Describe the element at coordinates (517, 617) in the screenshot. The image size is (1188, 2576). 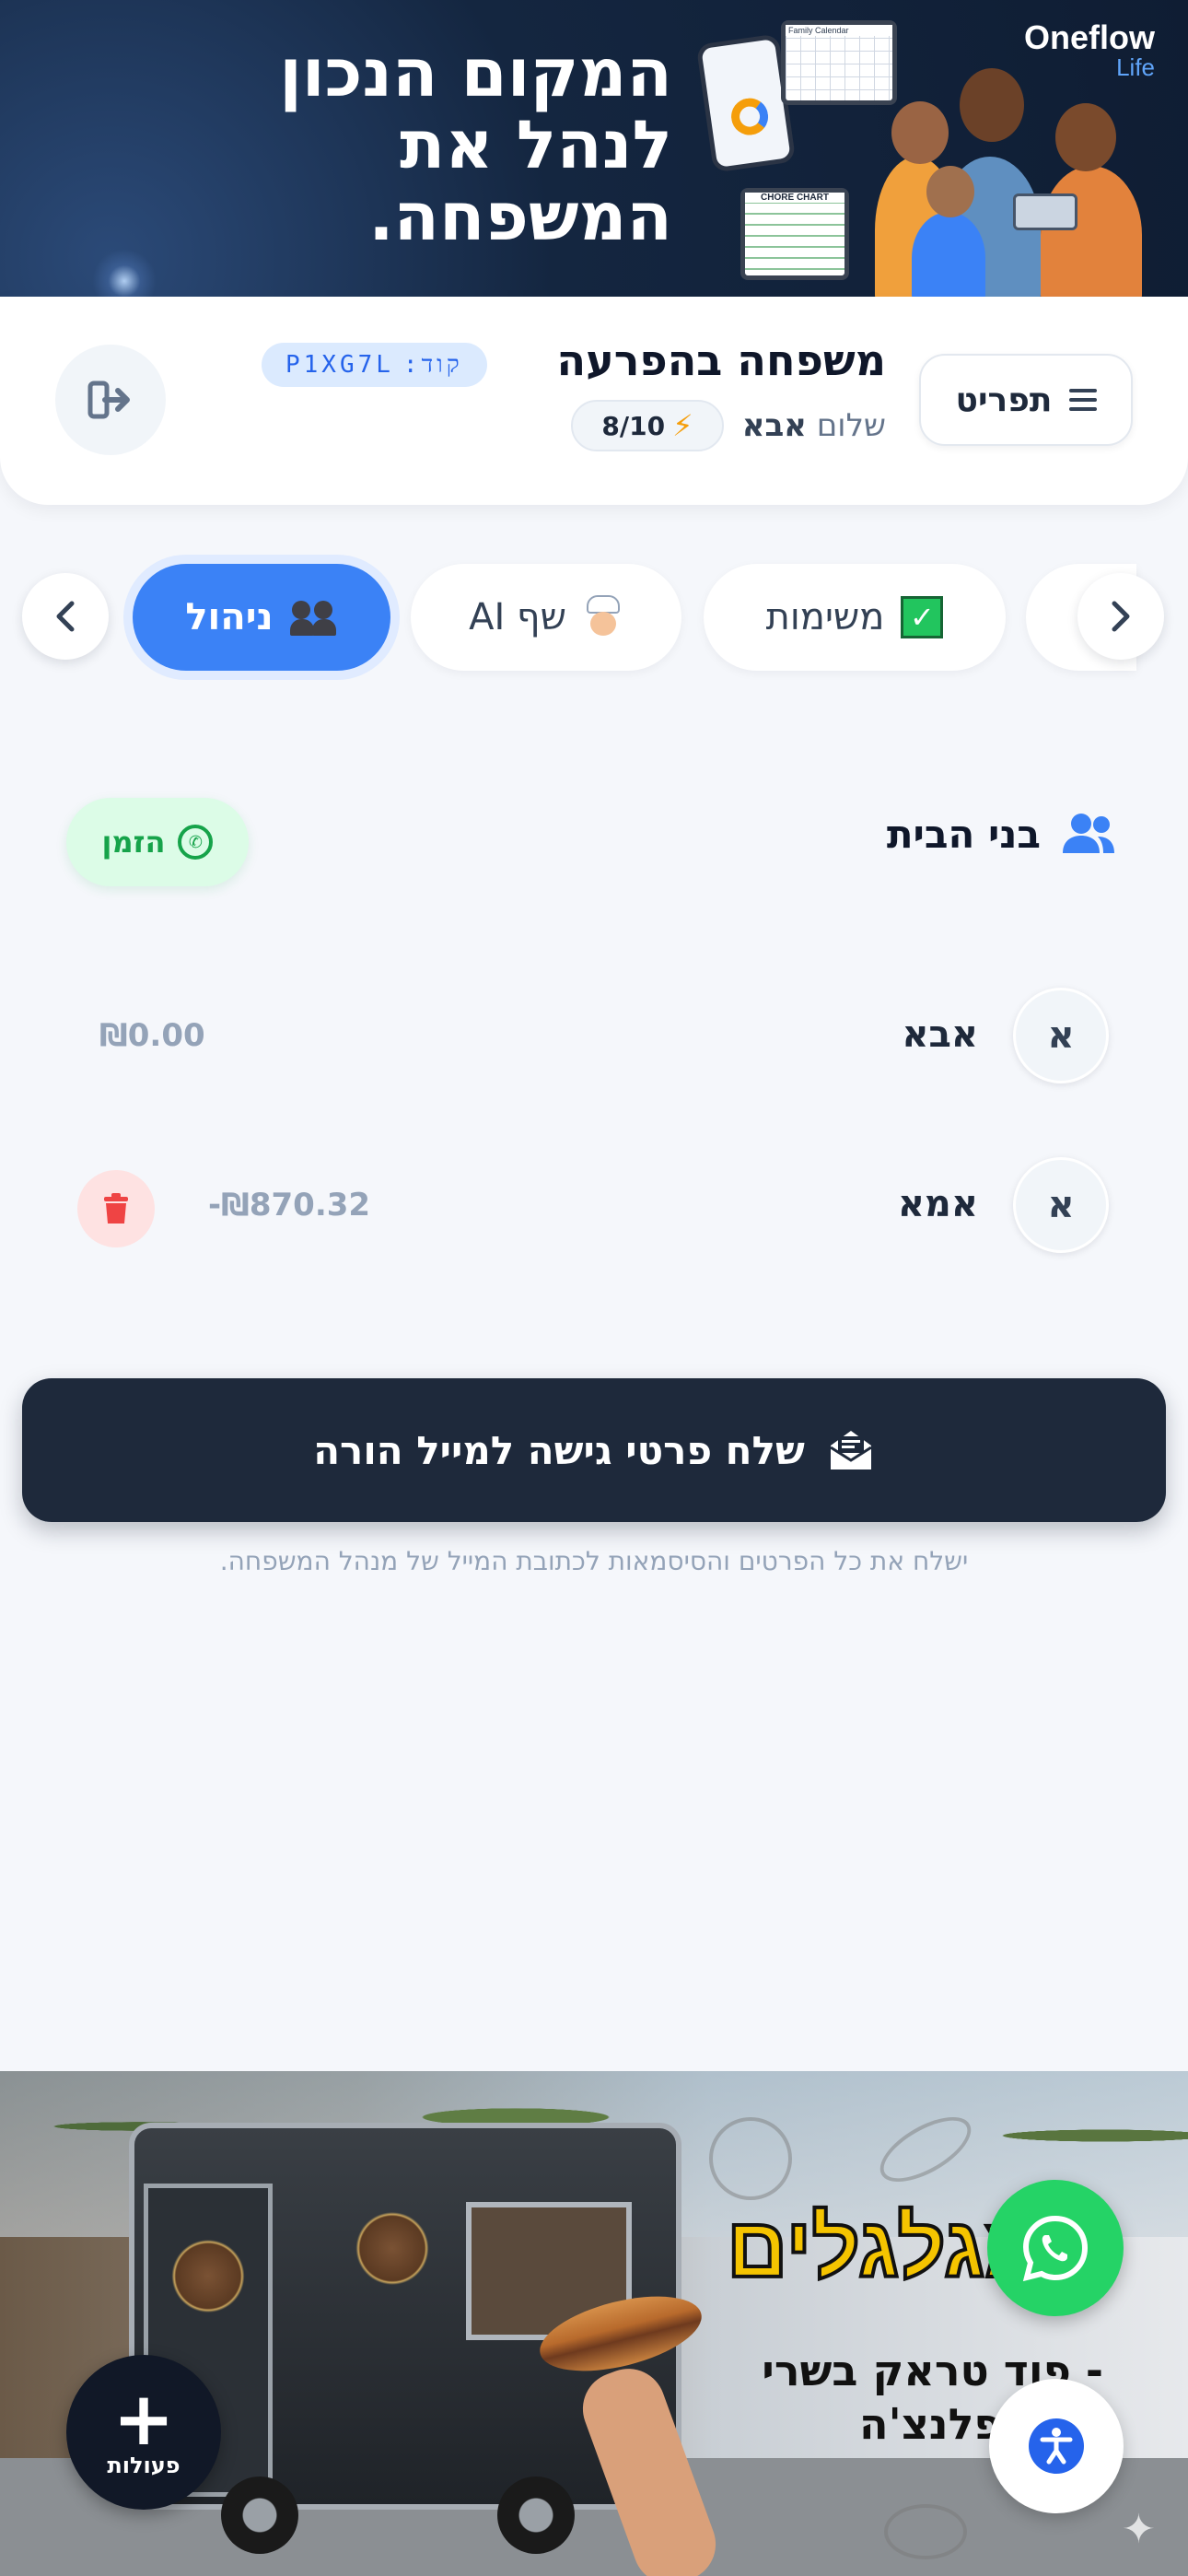
I see `tab-chef-ai-label: שף AI` at that location.